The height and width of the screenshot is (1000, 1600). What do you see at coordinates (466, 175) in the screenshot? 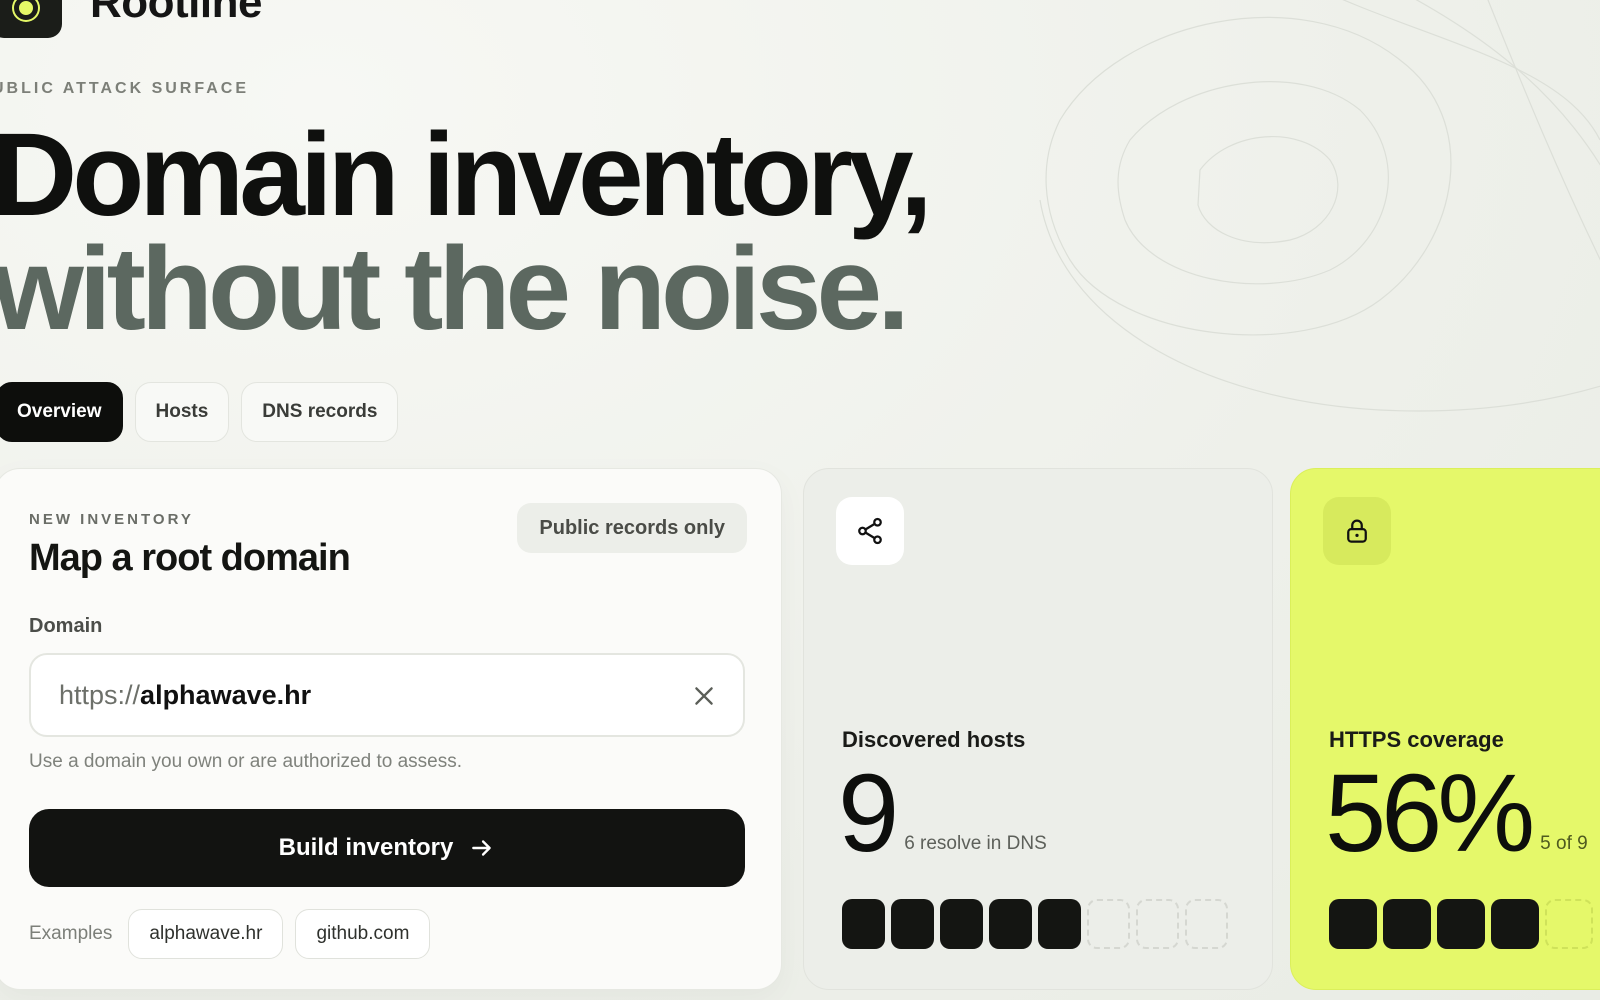
I see `hero-title-line1: Domain inventory,` at bounding box center [466, 175].